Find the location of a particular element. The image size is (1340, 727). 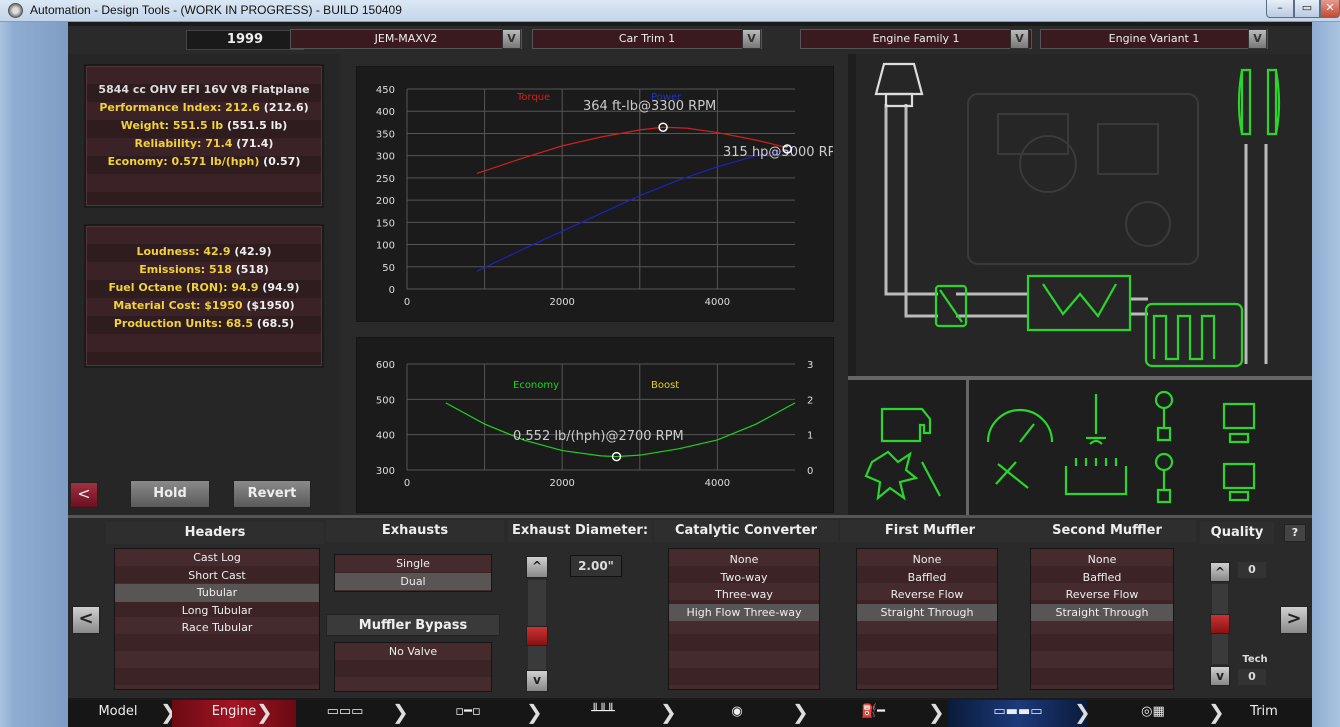

back-button: < is located at coordinates (84, 495).